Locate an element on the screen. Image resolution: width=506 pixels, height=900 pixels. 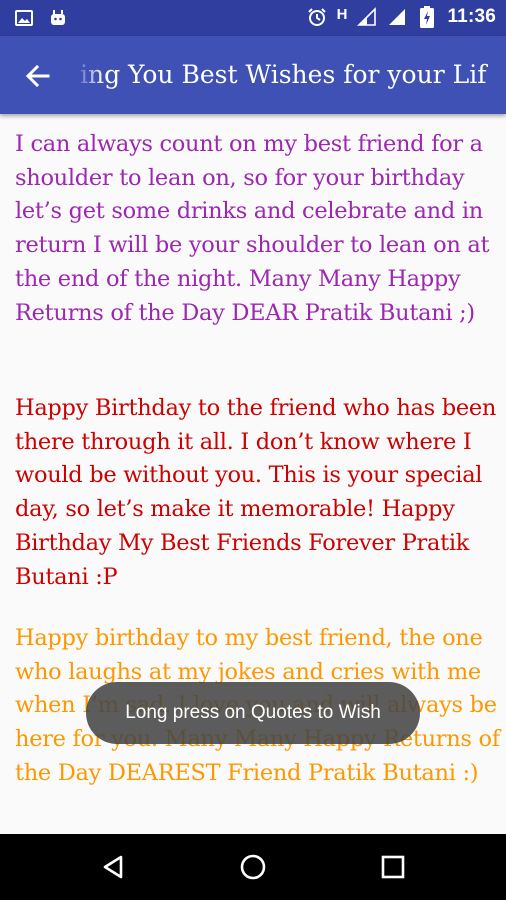
battery-icon is located at coordinates (427, 17).